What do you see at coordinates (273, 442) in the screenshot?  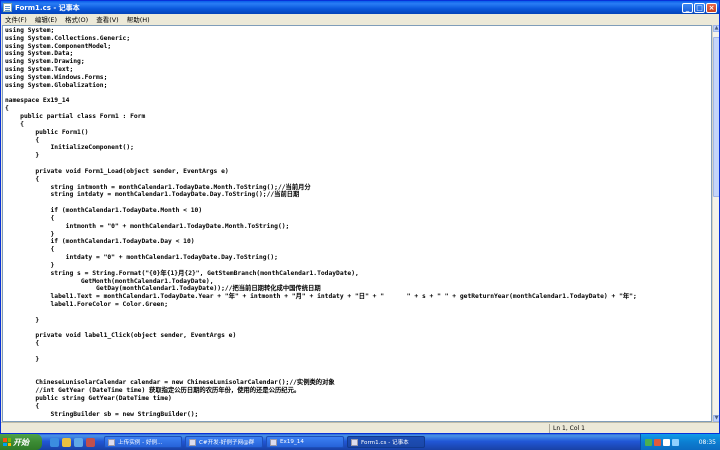 I see `folder-window-icon` at bounding box center [273, 442].